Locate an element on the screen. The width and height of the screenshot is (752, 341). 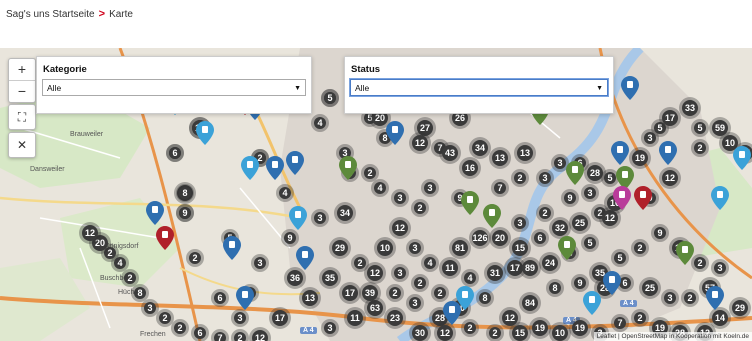
marker-cluster: 20 is located at coordinates (500, 238).